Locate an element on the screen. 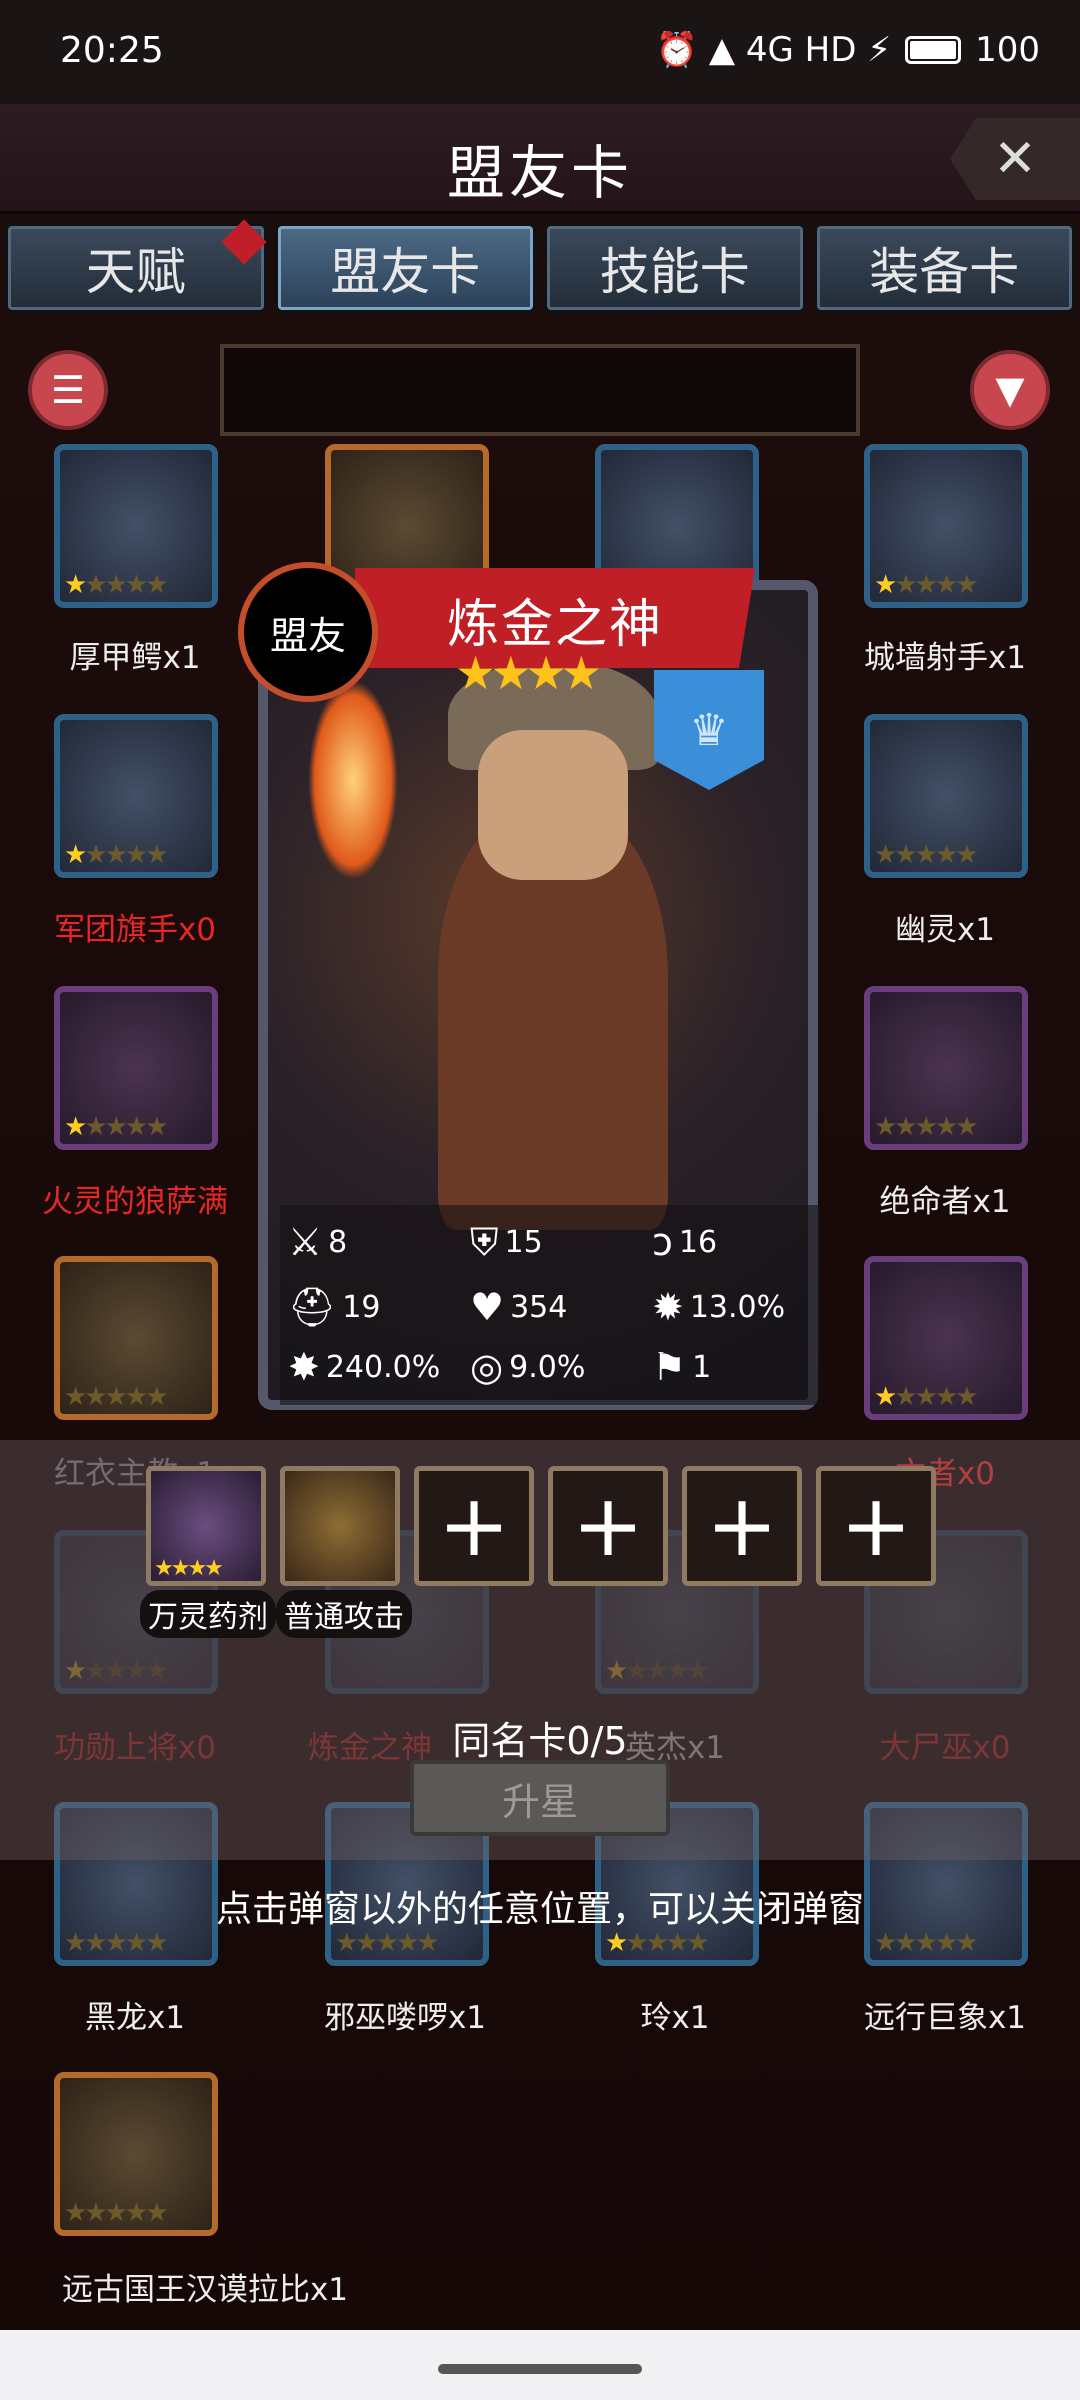  card-label: 厚甲鳄x1 is located at coordinates (135, 658).